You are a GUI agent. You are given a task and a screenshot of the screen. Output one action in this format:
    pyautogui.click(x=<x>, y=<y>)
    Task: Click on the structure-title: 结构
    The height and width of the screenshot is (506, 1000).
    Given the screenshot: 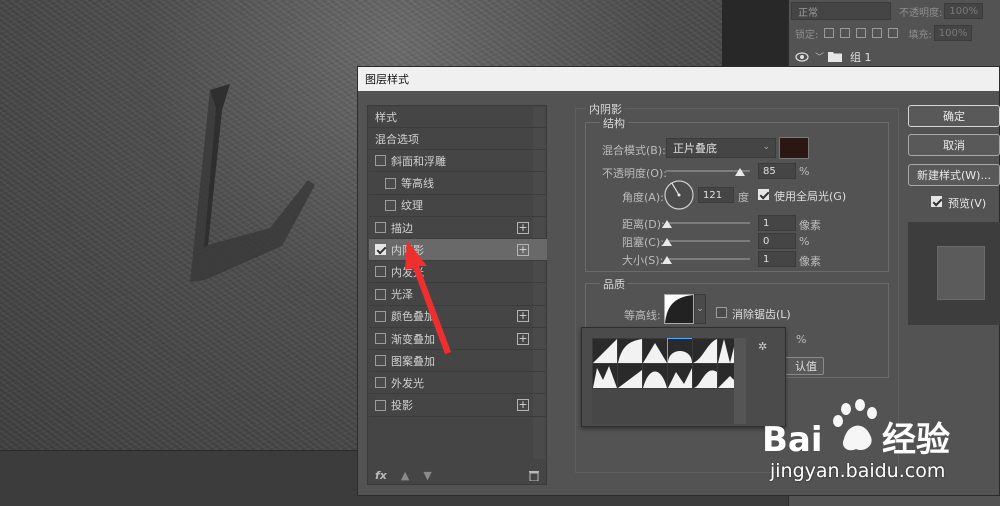 What is the action you would take?
    pyautogui.click(x=614, y=123)
    